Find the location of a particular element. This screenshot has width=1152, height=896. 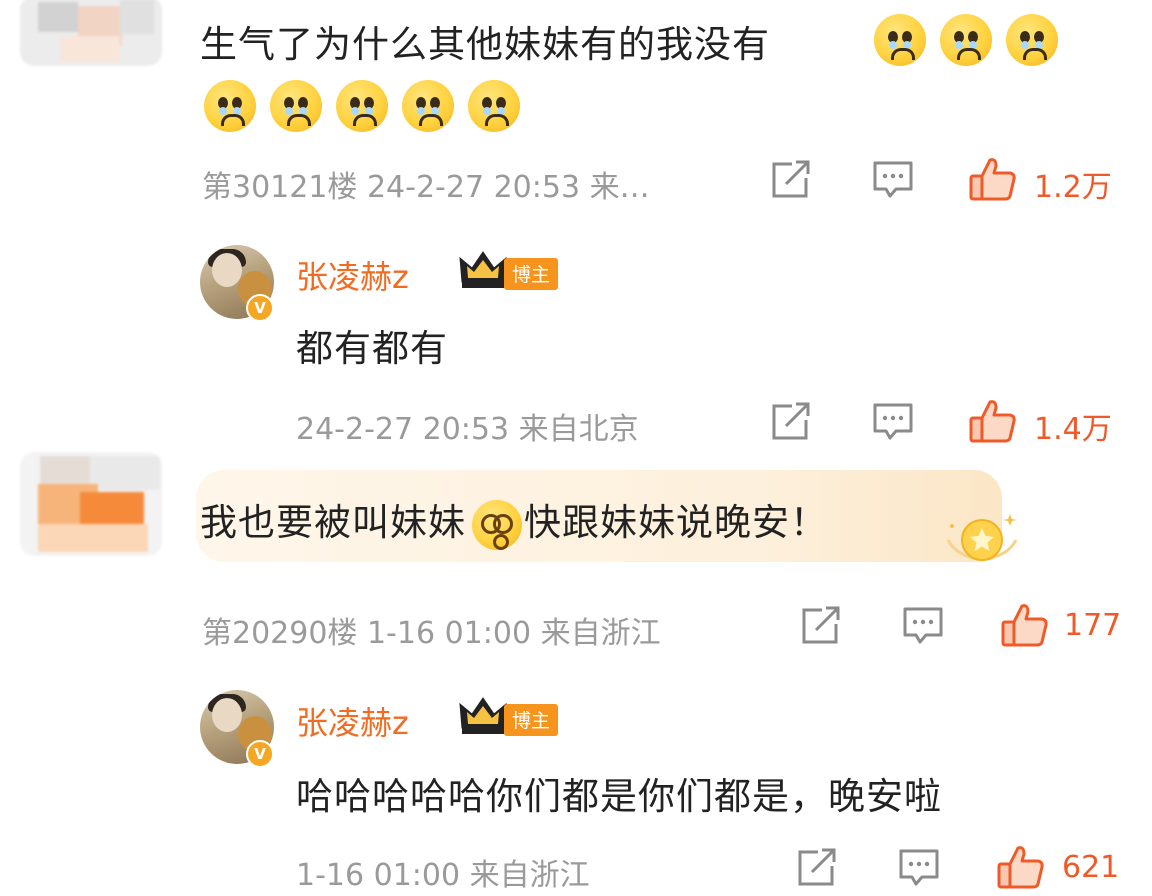

comment-text-content: 生气了为什么其他妹妹有的我没有 is located at coordinates (485, 44).